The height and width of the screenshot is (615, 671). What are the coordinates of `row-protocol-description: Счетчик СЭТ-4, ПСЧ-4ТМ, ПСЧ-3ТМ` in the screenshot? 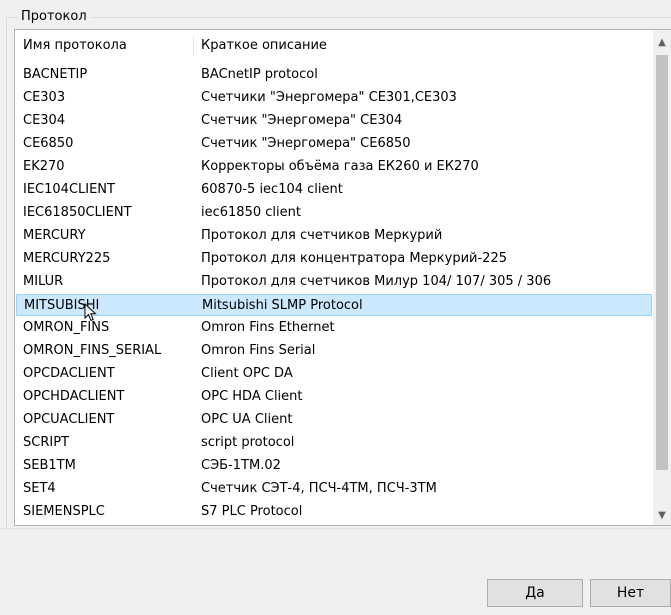 It's located at (319, 488).